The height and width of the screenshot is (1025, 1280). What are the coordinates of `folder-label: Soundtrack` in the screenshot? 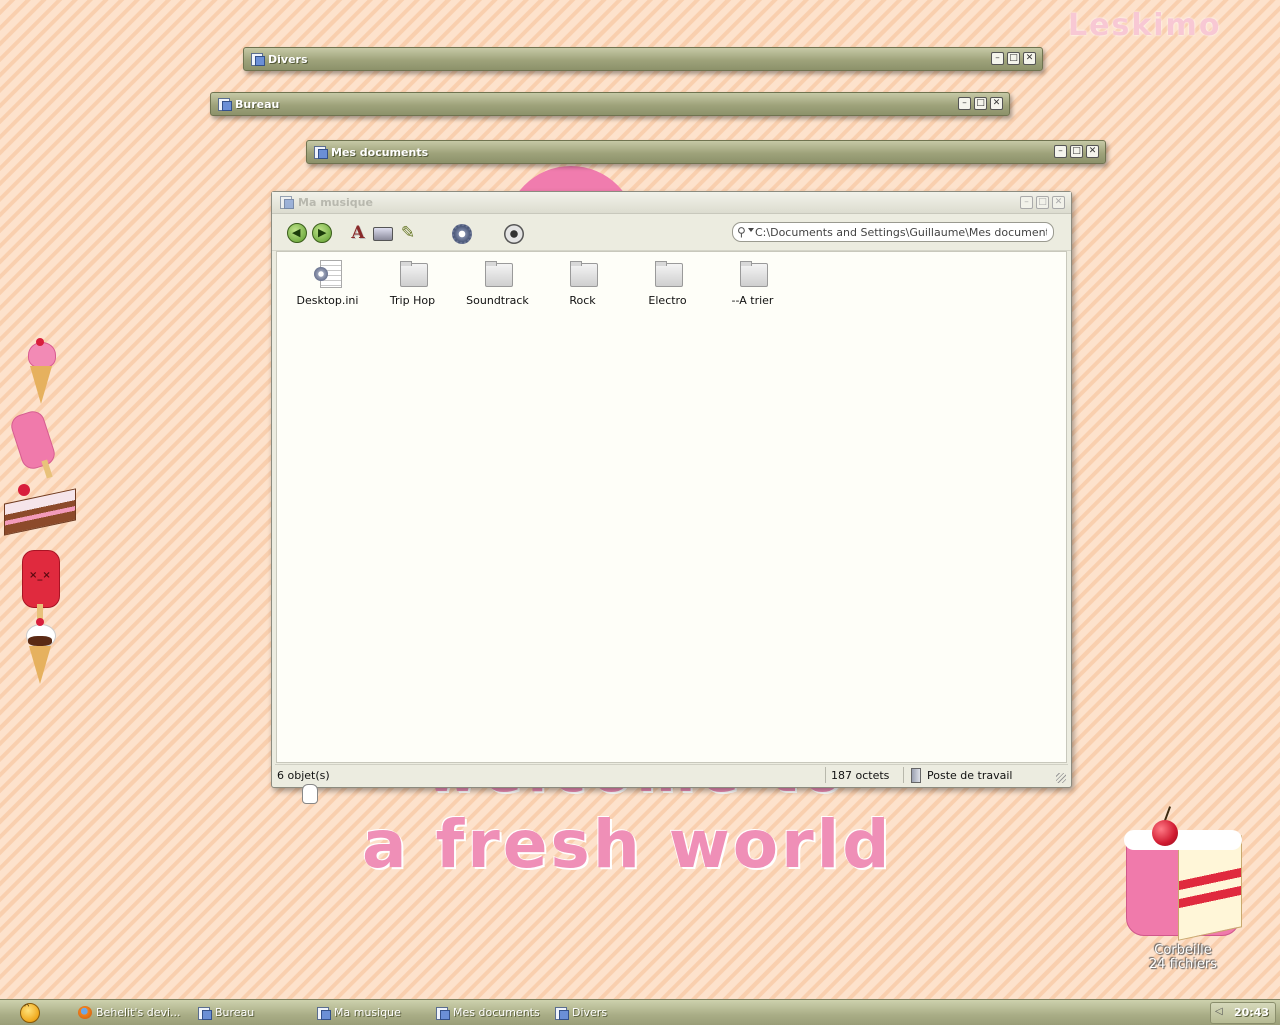 It's located at (497, 300).